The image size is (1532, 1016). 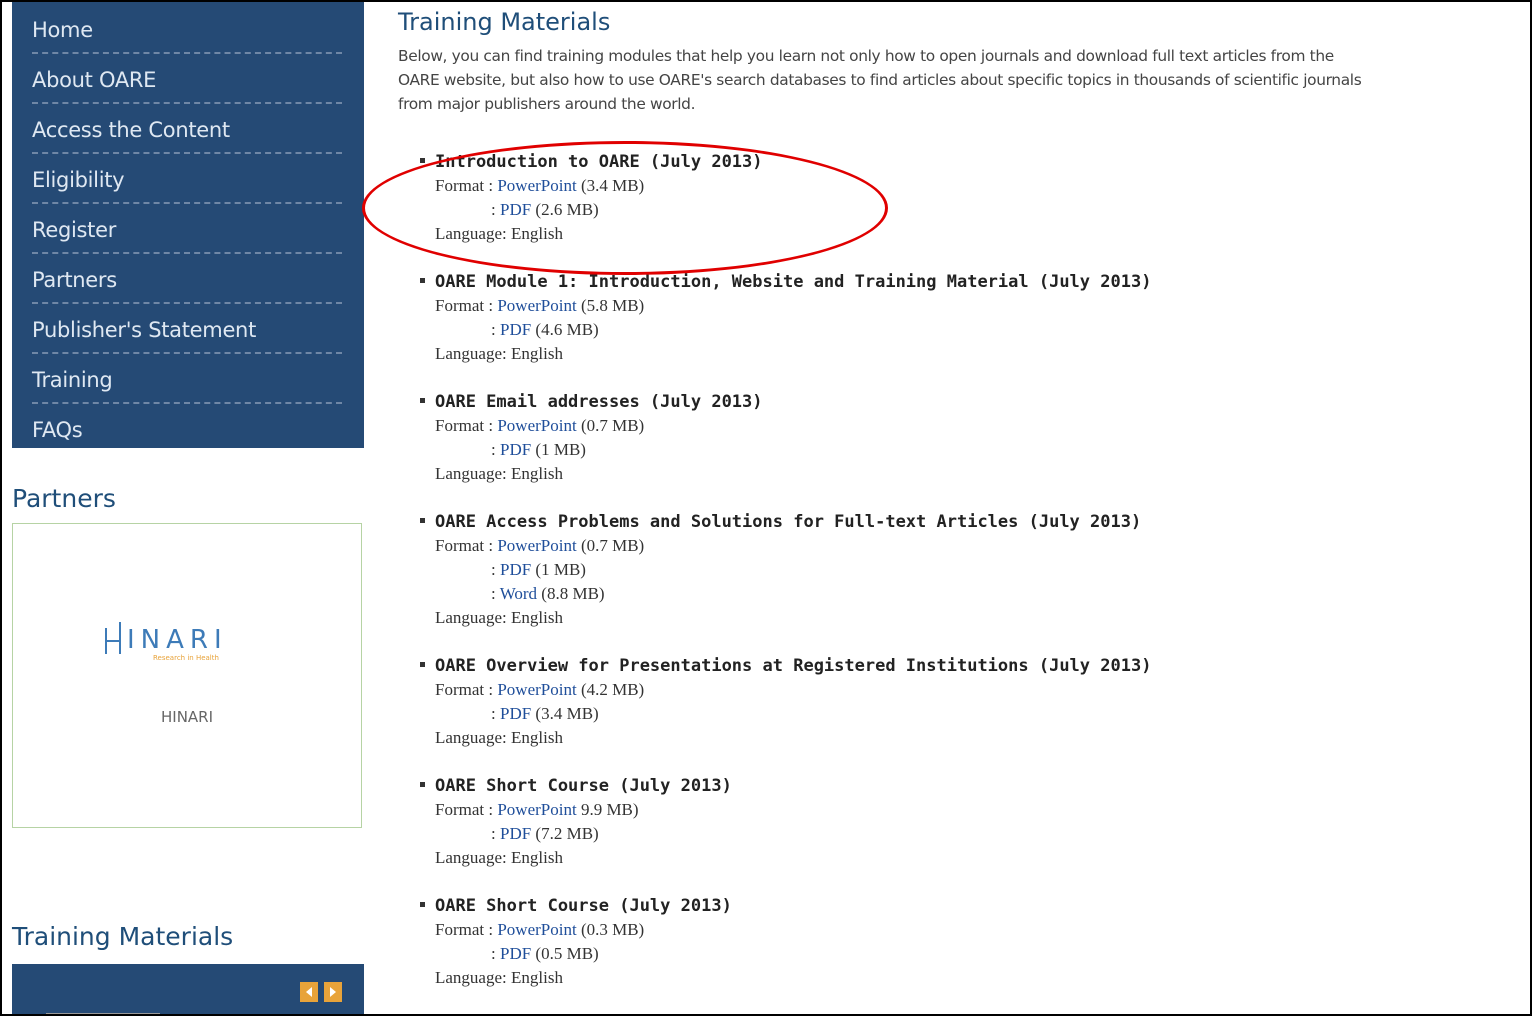 What do you see at coordinates (187, 229) in the screenshot?
I see `nav-register: Register` at bounding box center [187, 229].